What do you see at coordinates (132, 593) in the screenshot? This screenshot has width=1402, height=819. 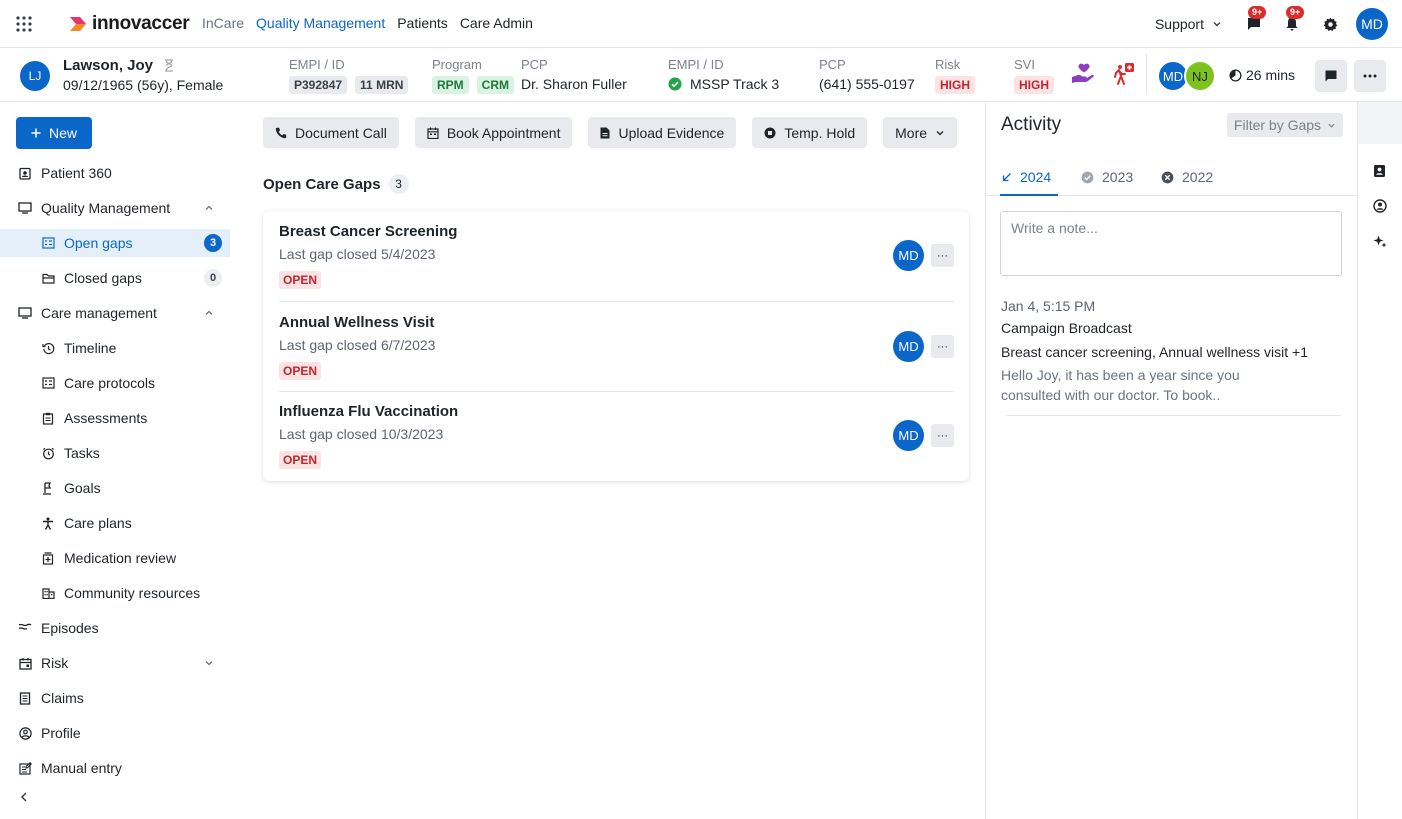 I see `sidebar-item-label: Community resources` at bounding box center [132, 593].